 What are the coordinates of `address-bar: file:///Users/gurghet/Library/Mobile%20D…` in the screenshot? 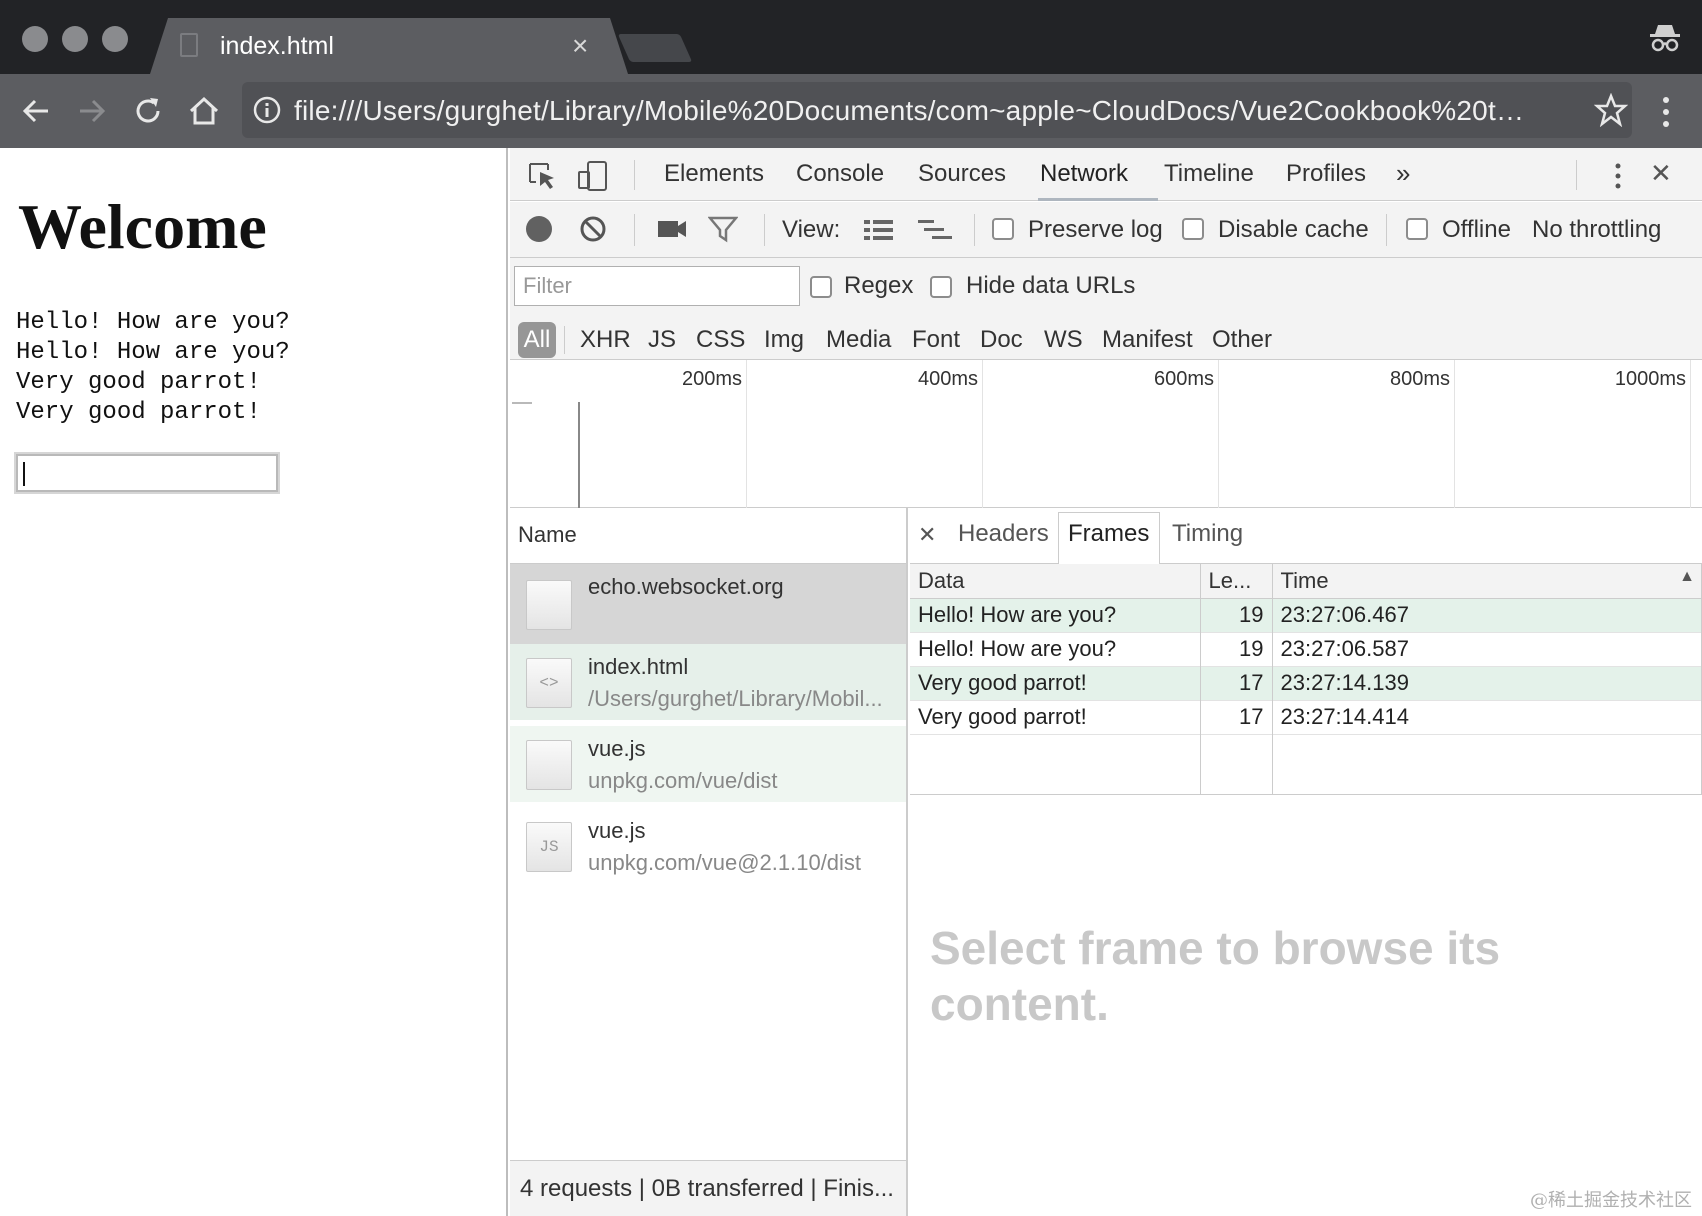 It's located at (937, 110).